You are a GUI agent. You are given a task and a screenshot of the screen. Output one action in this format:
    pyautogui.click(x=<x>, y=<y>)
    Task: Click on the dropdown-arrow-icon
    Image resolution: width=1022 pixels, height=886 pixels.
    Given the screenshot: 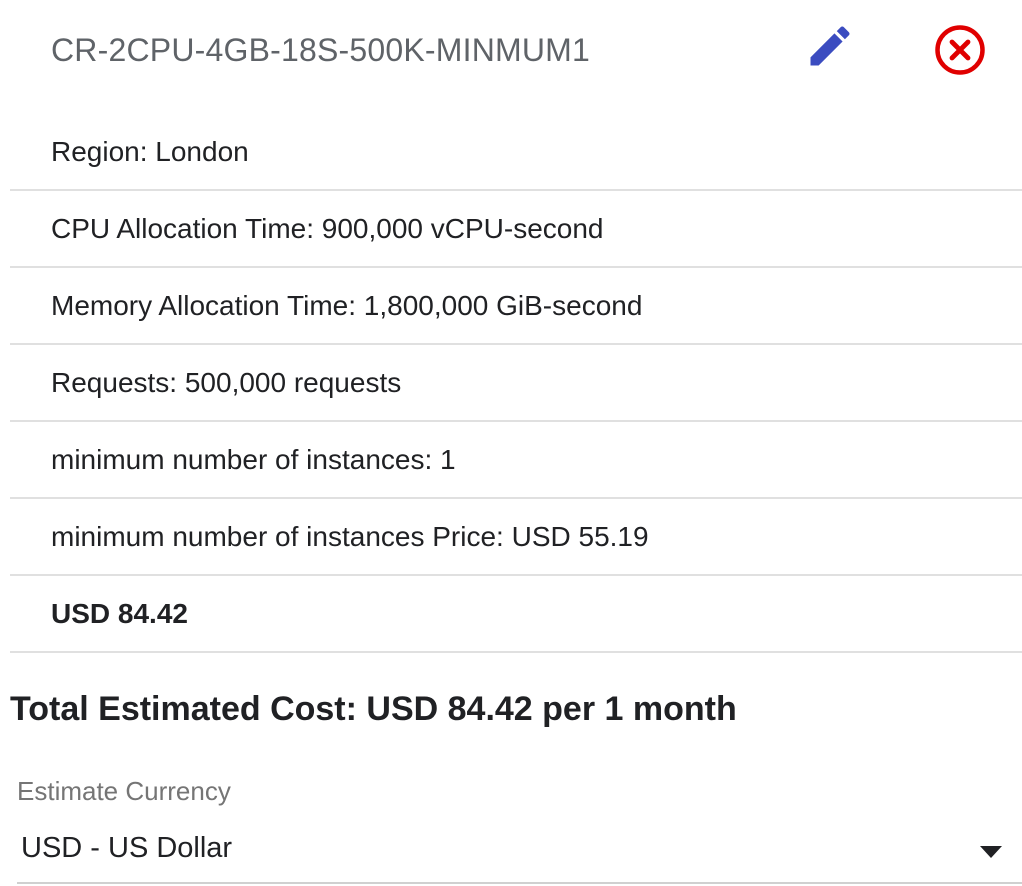 What is the action you would take?
    pyautogui.click(x=991, y=852)
    